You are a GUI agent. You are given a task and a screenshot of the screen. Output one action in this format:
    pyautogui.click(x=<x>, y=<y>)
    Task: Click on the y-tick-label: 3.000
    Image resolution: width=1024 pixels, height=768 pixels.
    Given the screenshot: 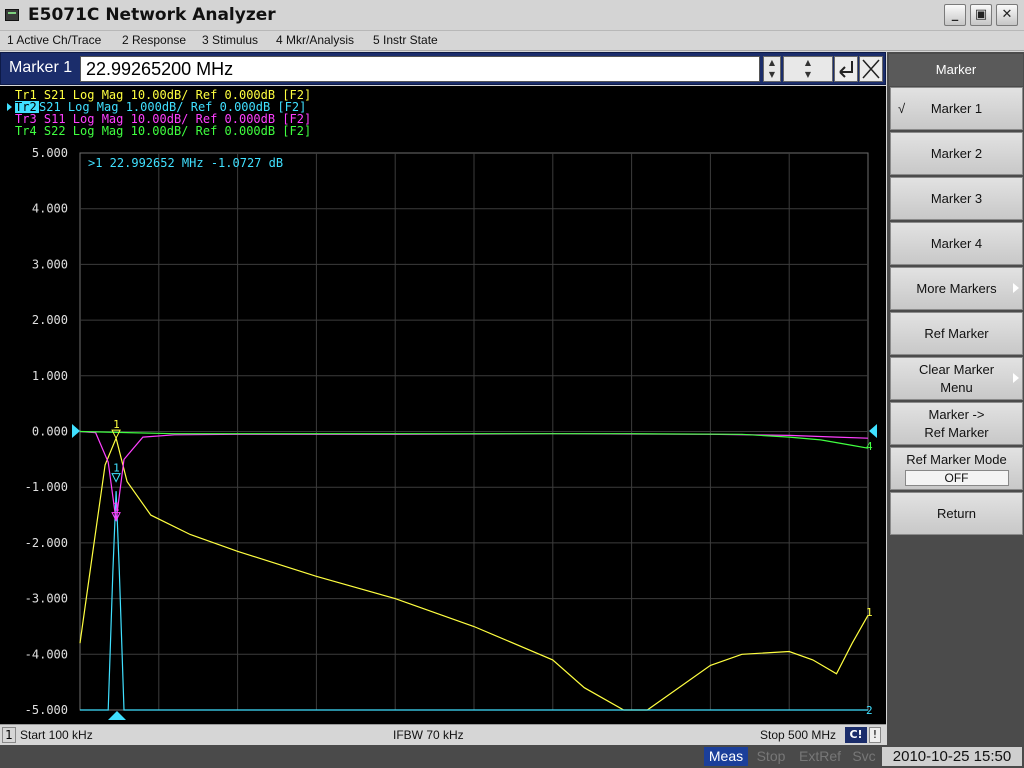 What is the action you would take?
    pyautogui.click(x=50, y=264)
    